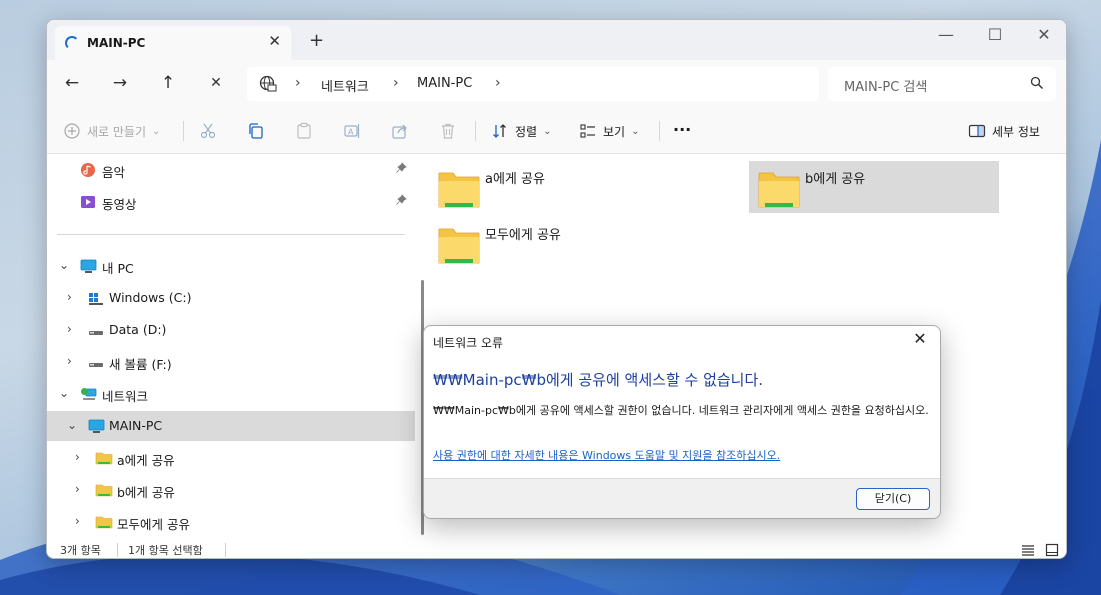 This screenshot has height=595, width=1101. What do you see at coordinates (521, 131) in the screenshot?
I see `sort-button: 정렬 ⌄` at bounding box center [521, 131].